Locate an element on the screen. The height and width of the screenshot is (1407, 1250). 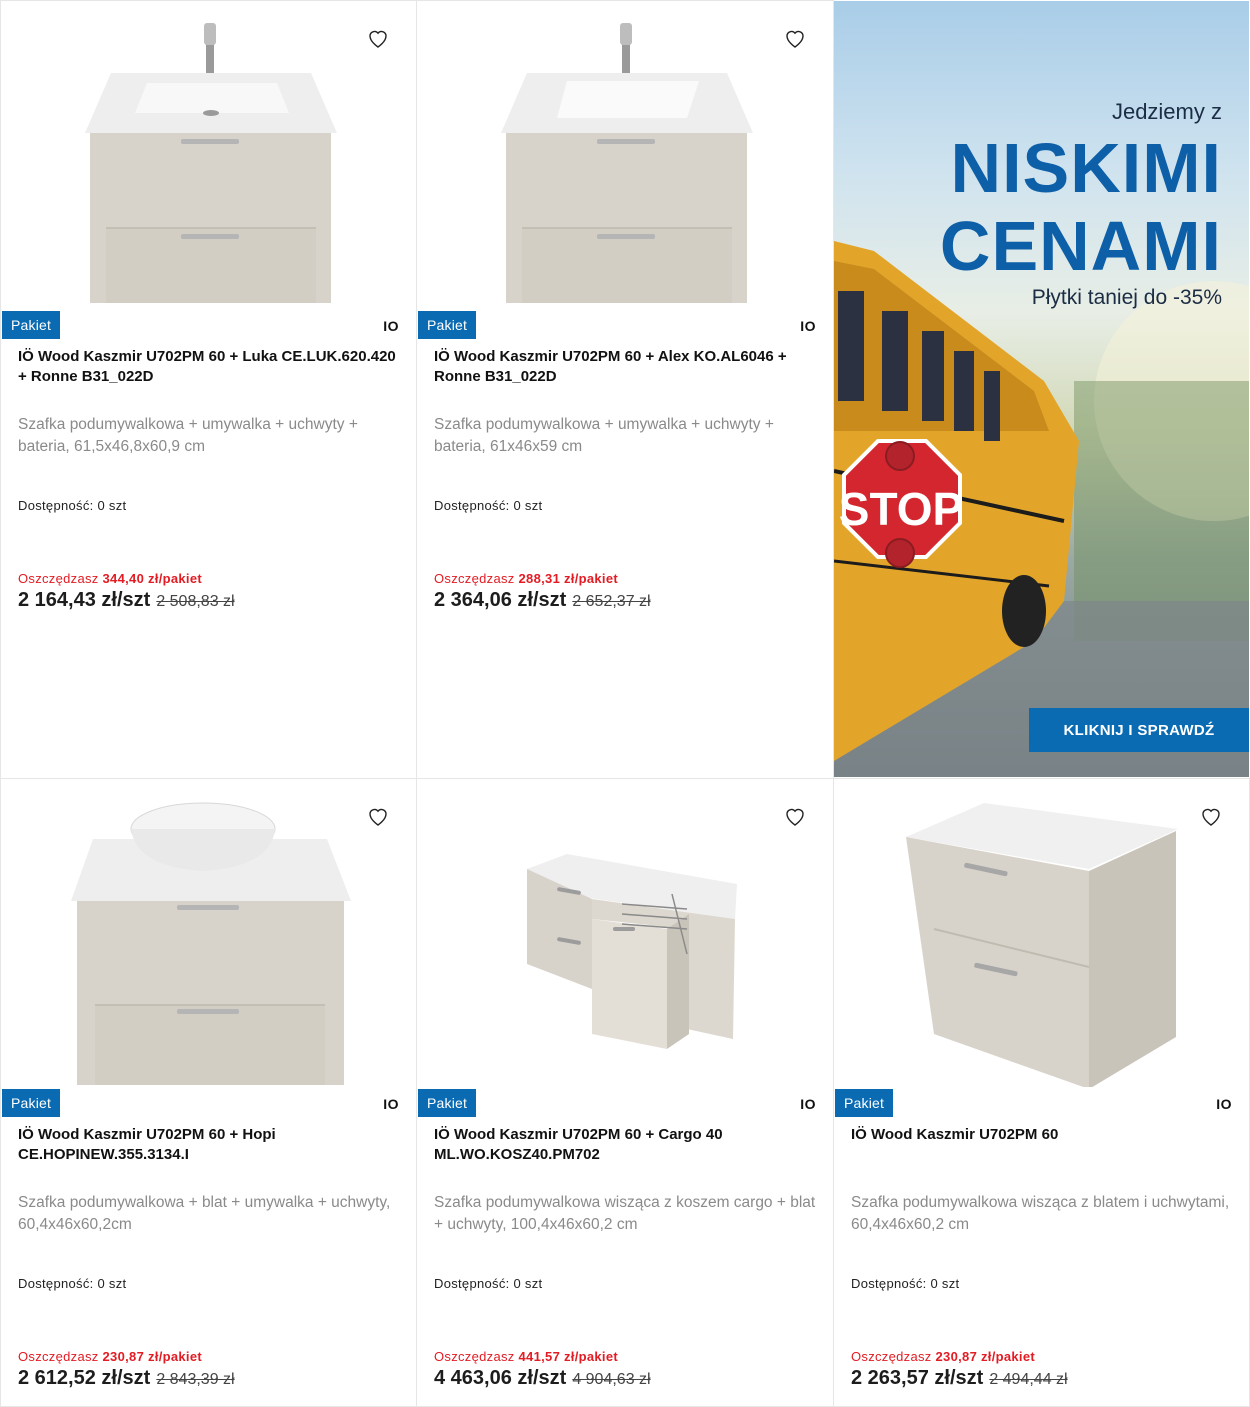
price: 2 164,43 zł/szt 2 508,83 zł is located at coordinates (126, 600).